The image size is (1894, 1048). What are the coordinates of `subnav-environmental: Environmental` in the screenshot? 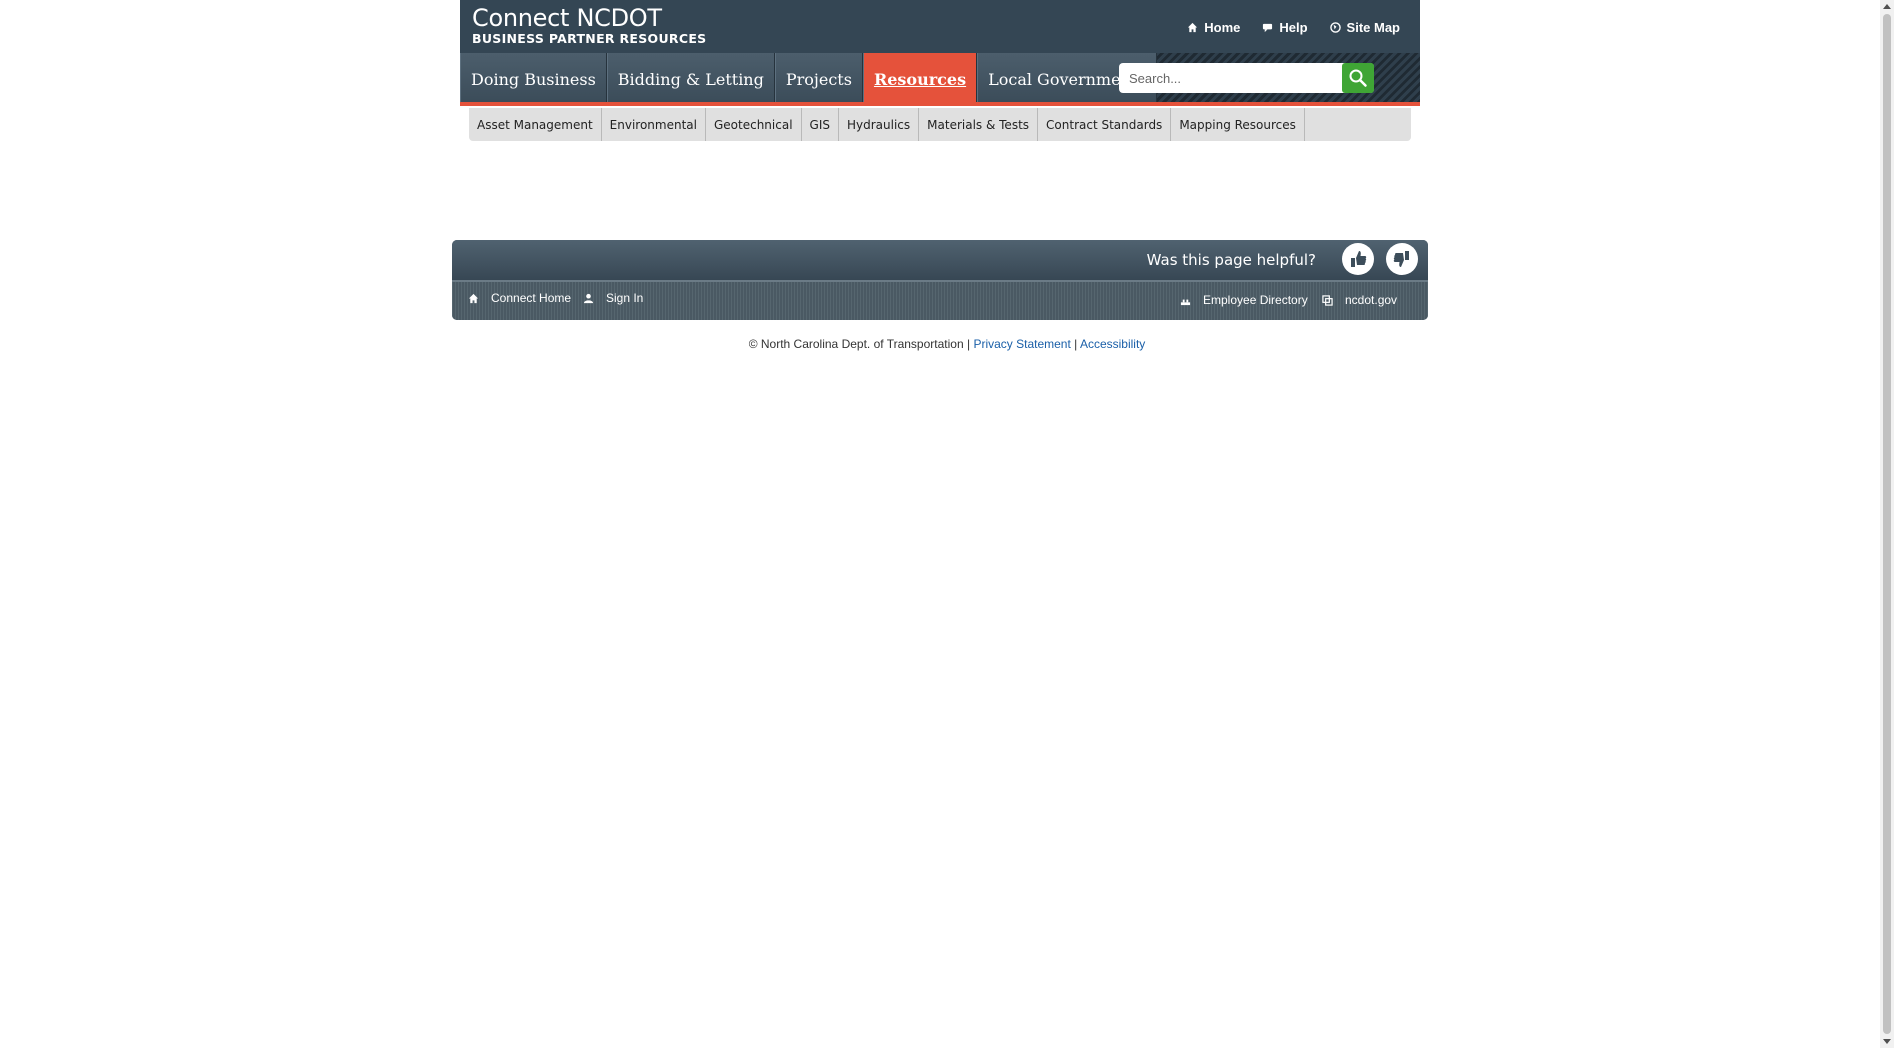 It's located at (654, 124).